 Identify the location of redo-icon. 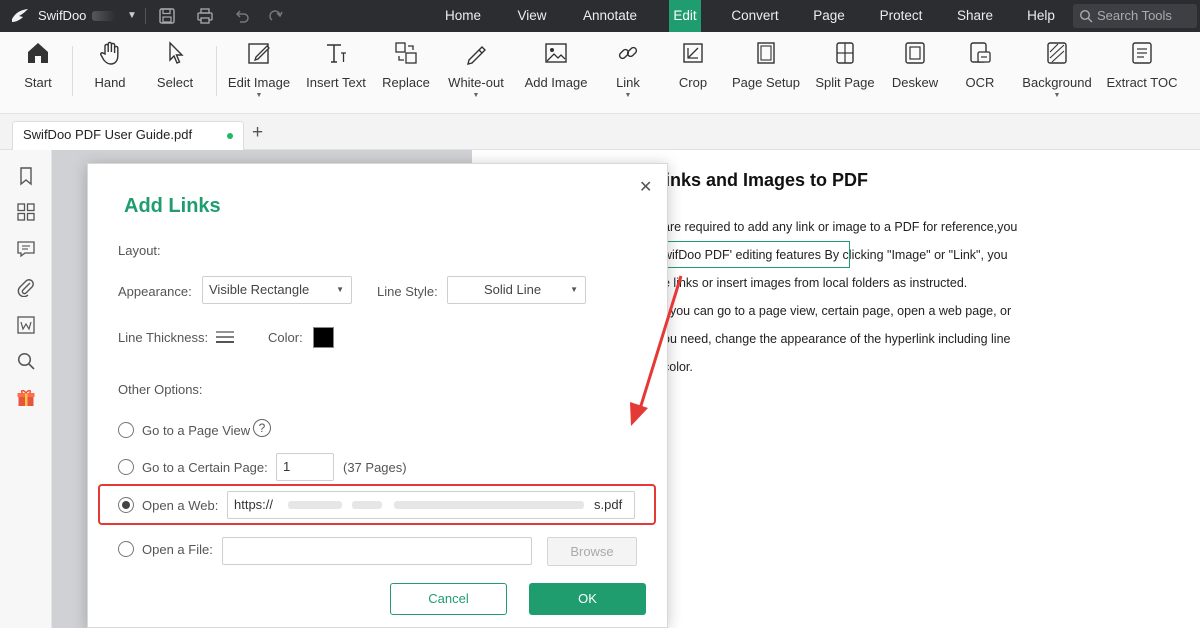
(276, 16).